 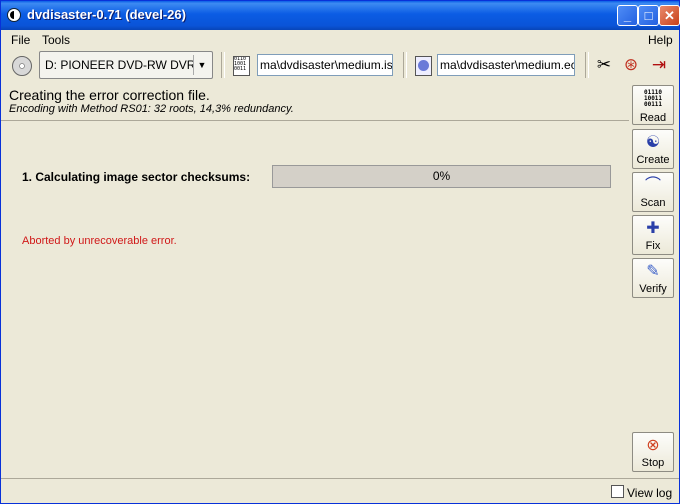 What do you see at coordinates (99, 241) in the screenshot?
I see `error-message: Aborted by unrecoverable error.` at bounding box center [99, 241].